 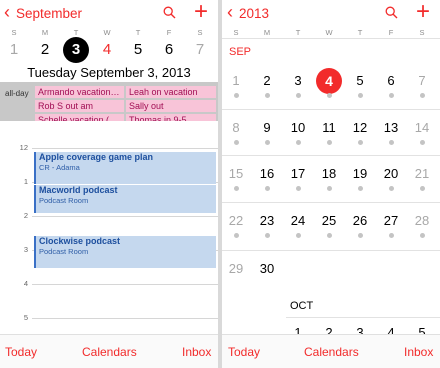 I want to click on event-title: Clockwise podcast, so click(x=80, y=241).